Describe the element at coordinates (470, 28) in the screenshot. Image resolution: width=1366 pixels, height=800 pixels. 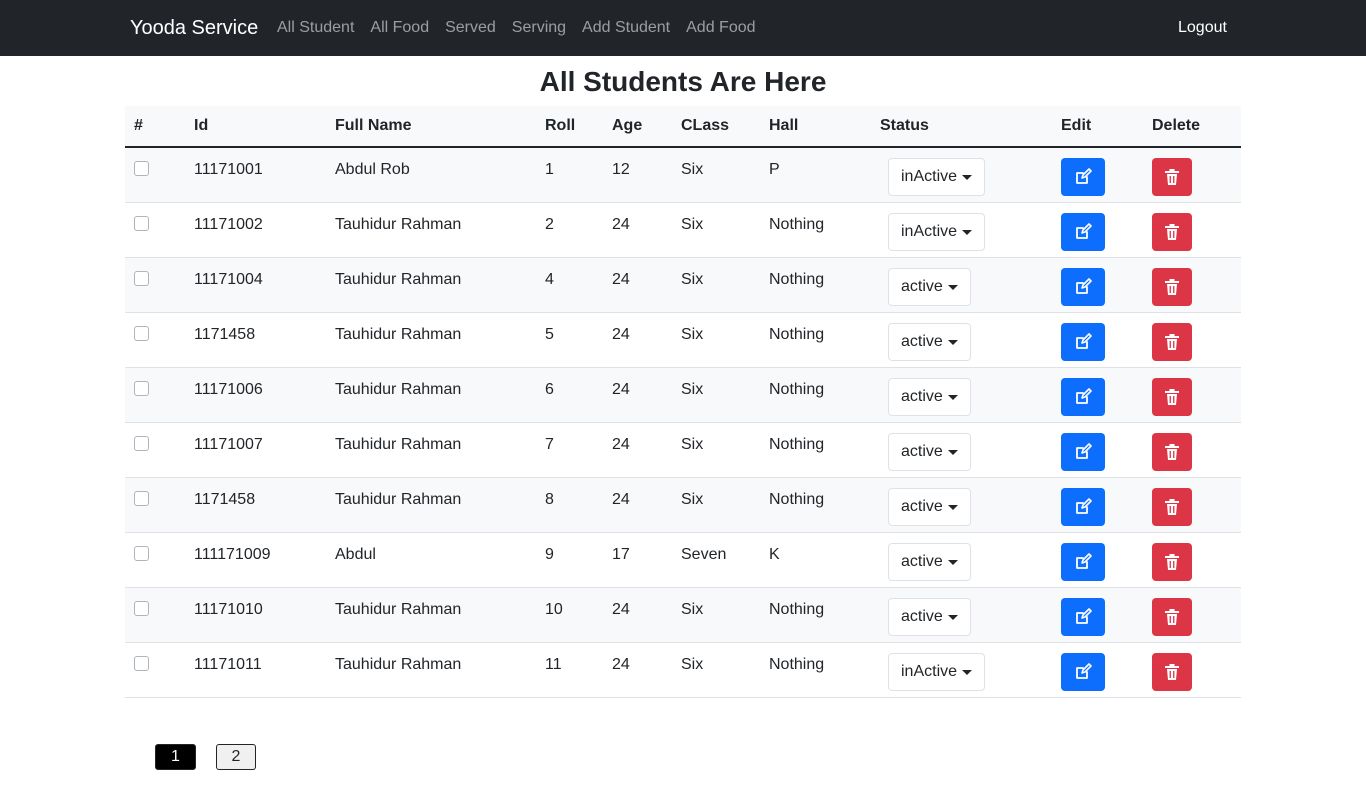
I see `nav-link-served: Served` at that location.